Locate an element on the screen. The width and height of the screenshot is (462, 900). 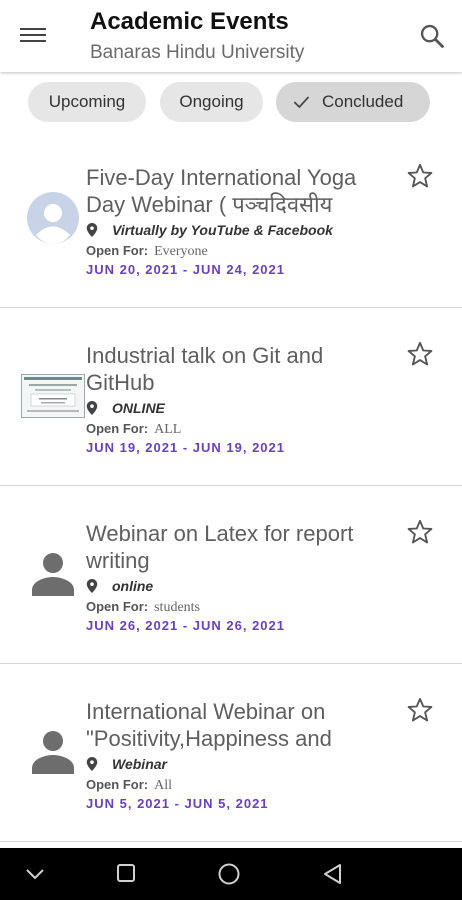
avatar-placeholder-icon is located at coordinates (53, 218).